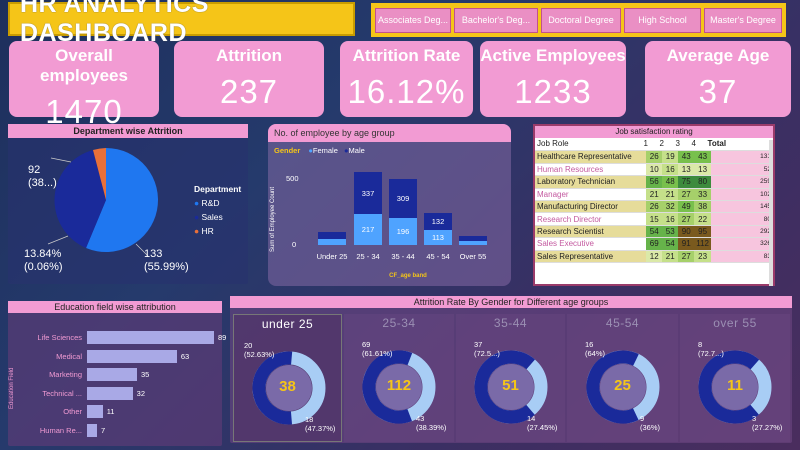 The width and height of the screenshot is (800, 450). I want to click on table-row: Research Scientist 54 53 90 95 292, so click(654, 232).